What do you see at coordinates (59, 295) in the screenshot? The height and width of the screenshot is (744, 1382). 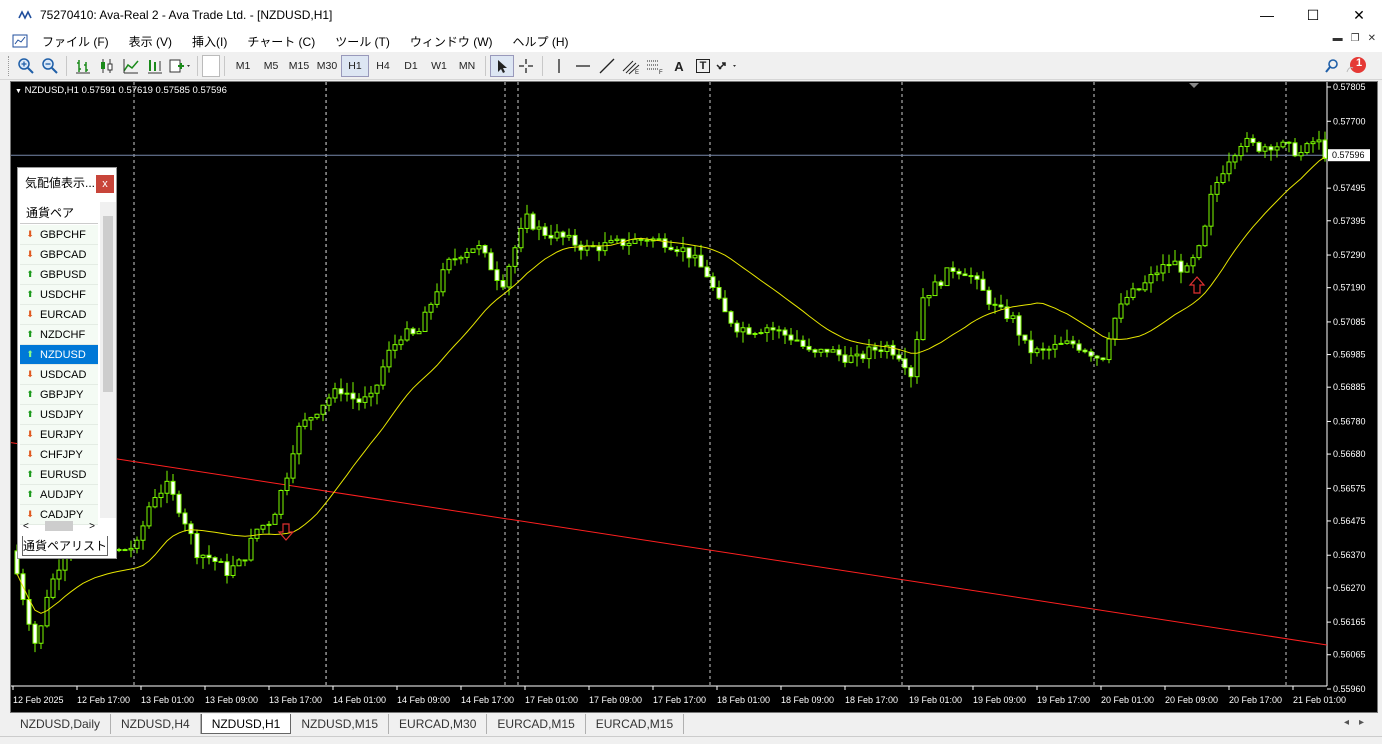 I see `symbol-row: ⬆ USDCHF` at bounding box center [59, 295].